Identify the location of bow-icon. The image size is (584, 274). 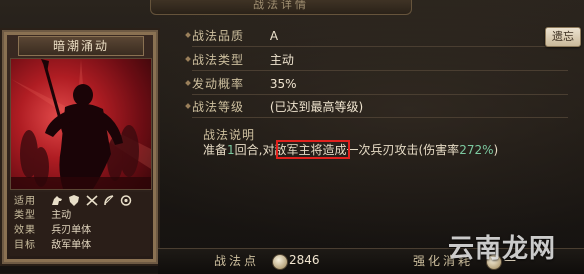
(108, 199).